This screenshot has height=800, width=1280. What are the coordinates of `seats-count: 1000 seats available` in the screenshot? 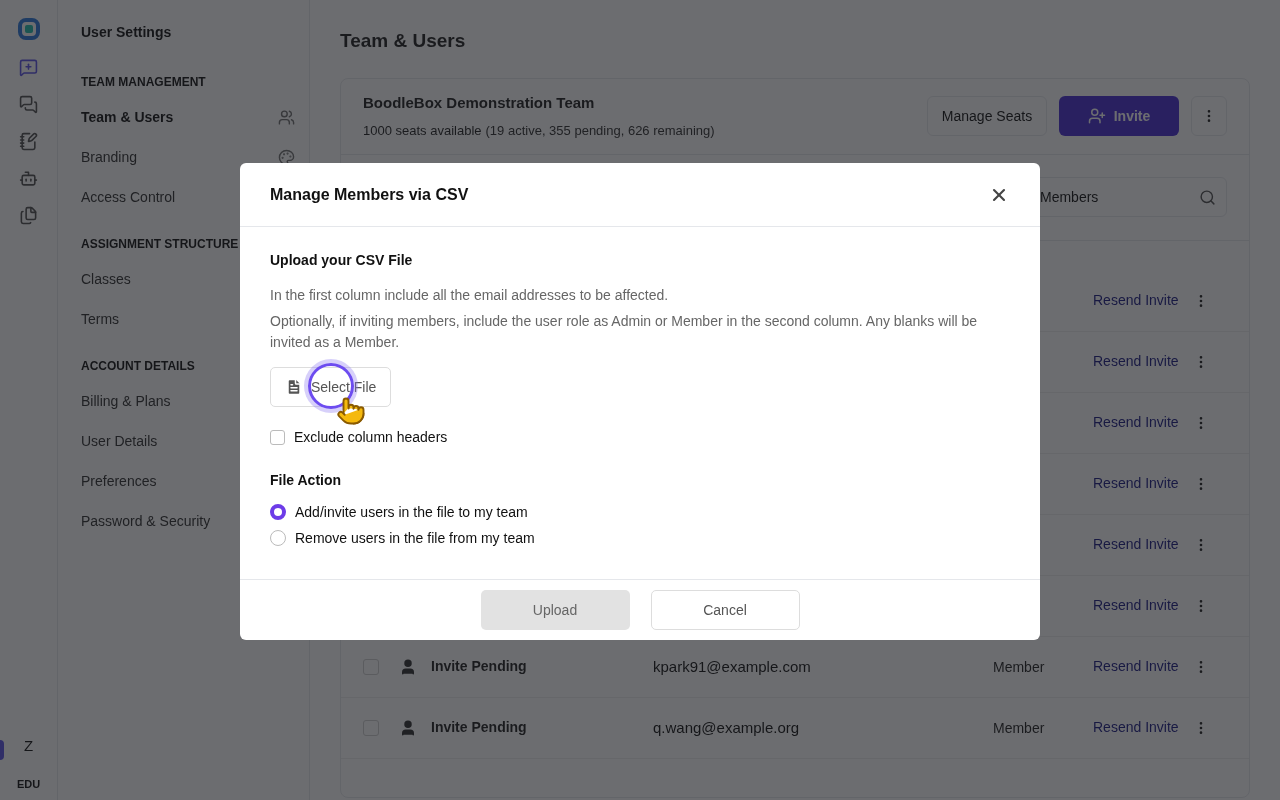 It's located at (422, 130).